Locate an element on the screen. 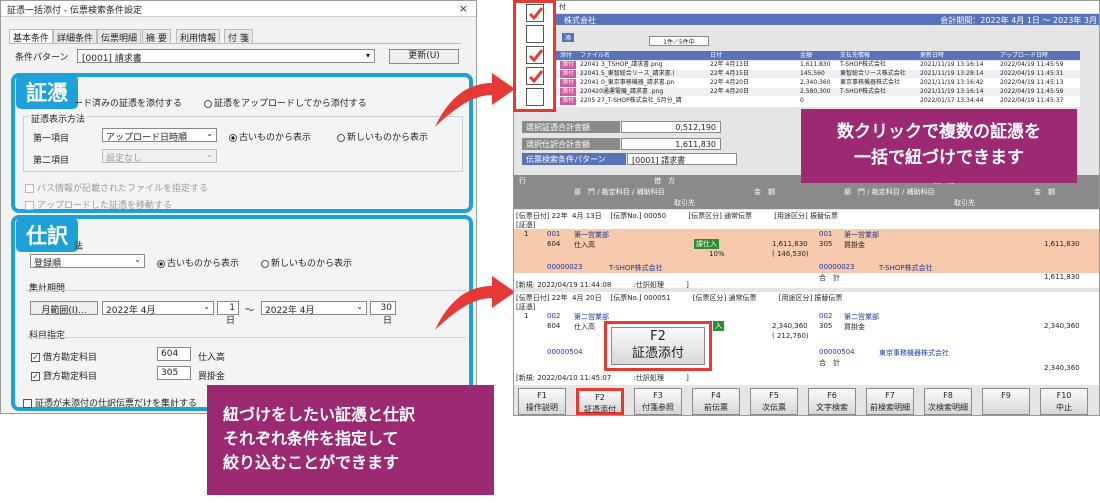  grid-col-amount: 金額 is located at coordinates (806, 55).